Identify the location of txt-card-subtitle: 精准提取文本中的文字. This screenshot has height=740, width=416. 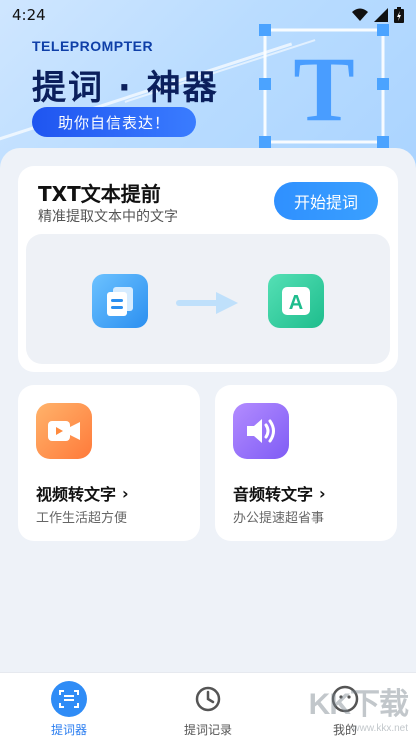
(108, 217).